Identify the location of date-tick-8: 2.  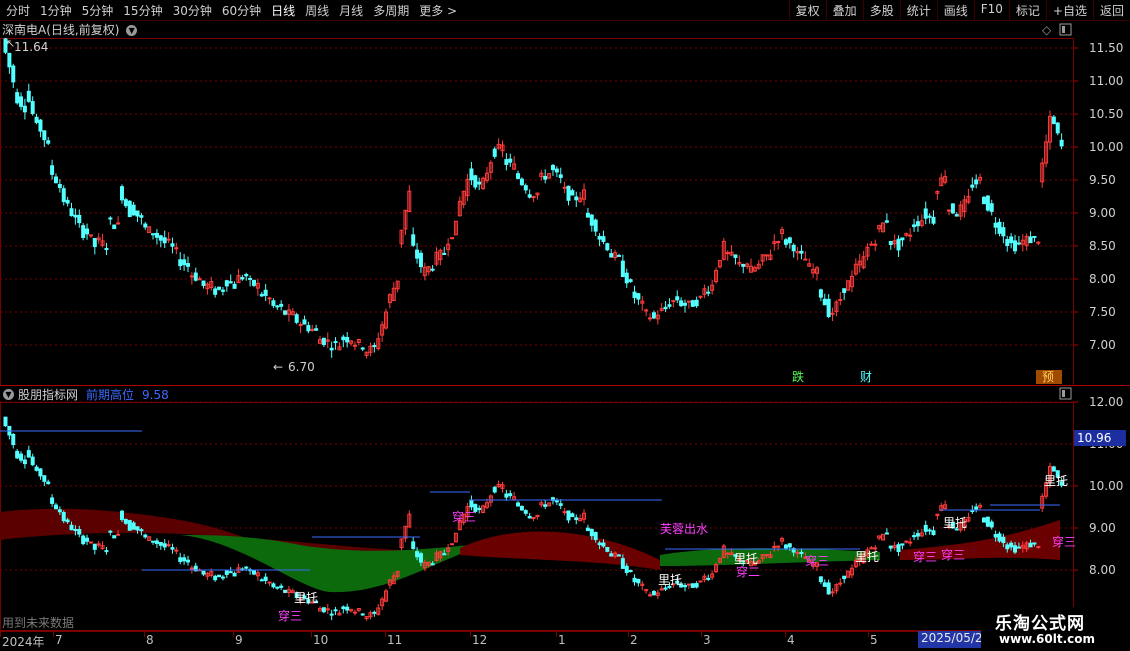
(634, 640).